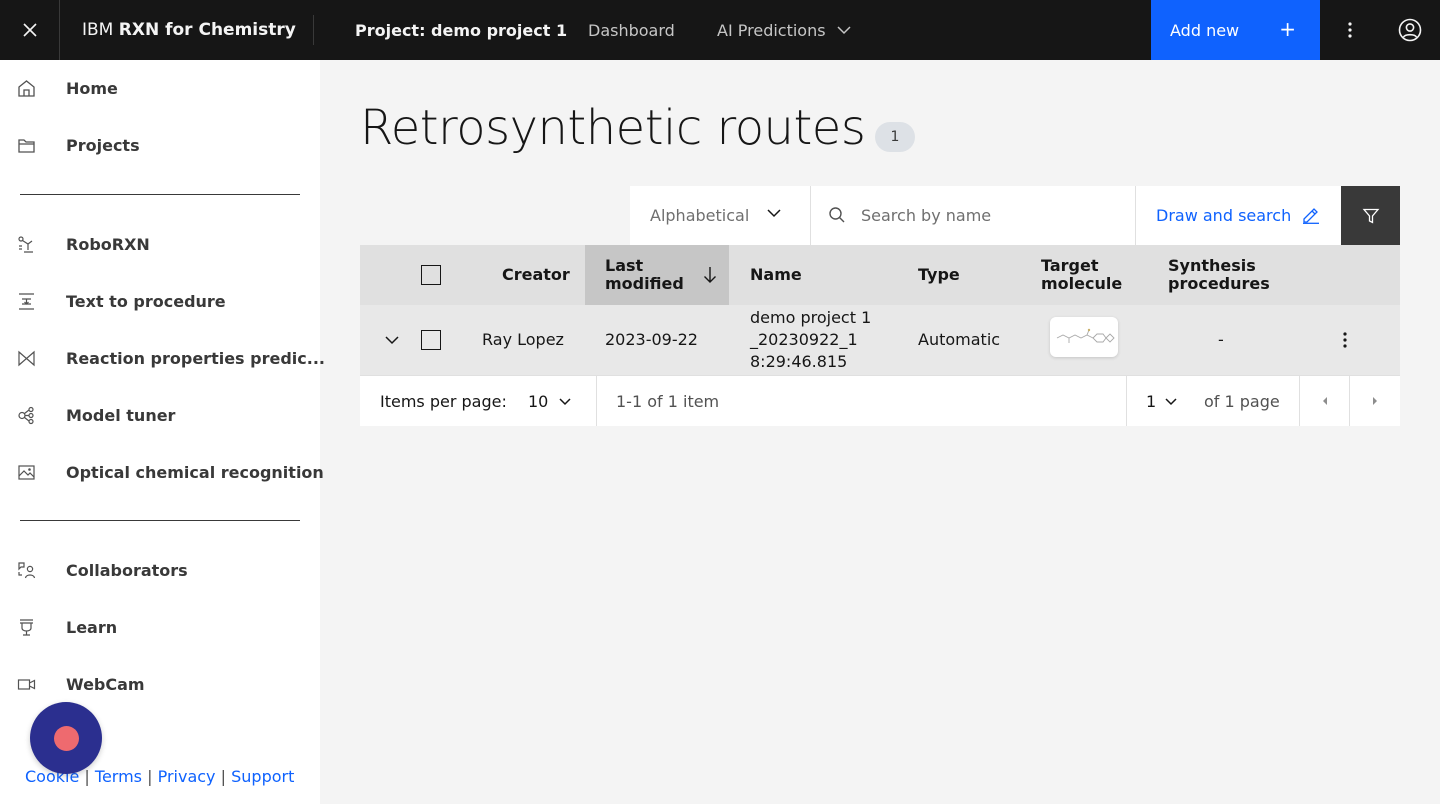  Describe the element at coordinates (700, 215) in the screenshot. I see `sort-dropdown-value: Alphabetical` at that location.